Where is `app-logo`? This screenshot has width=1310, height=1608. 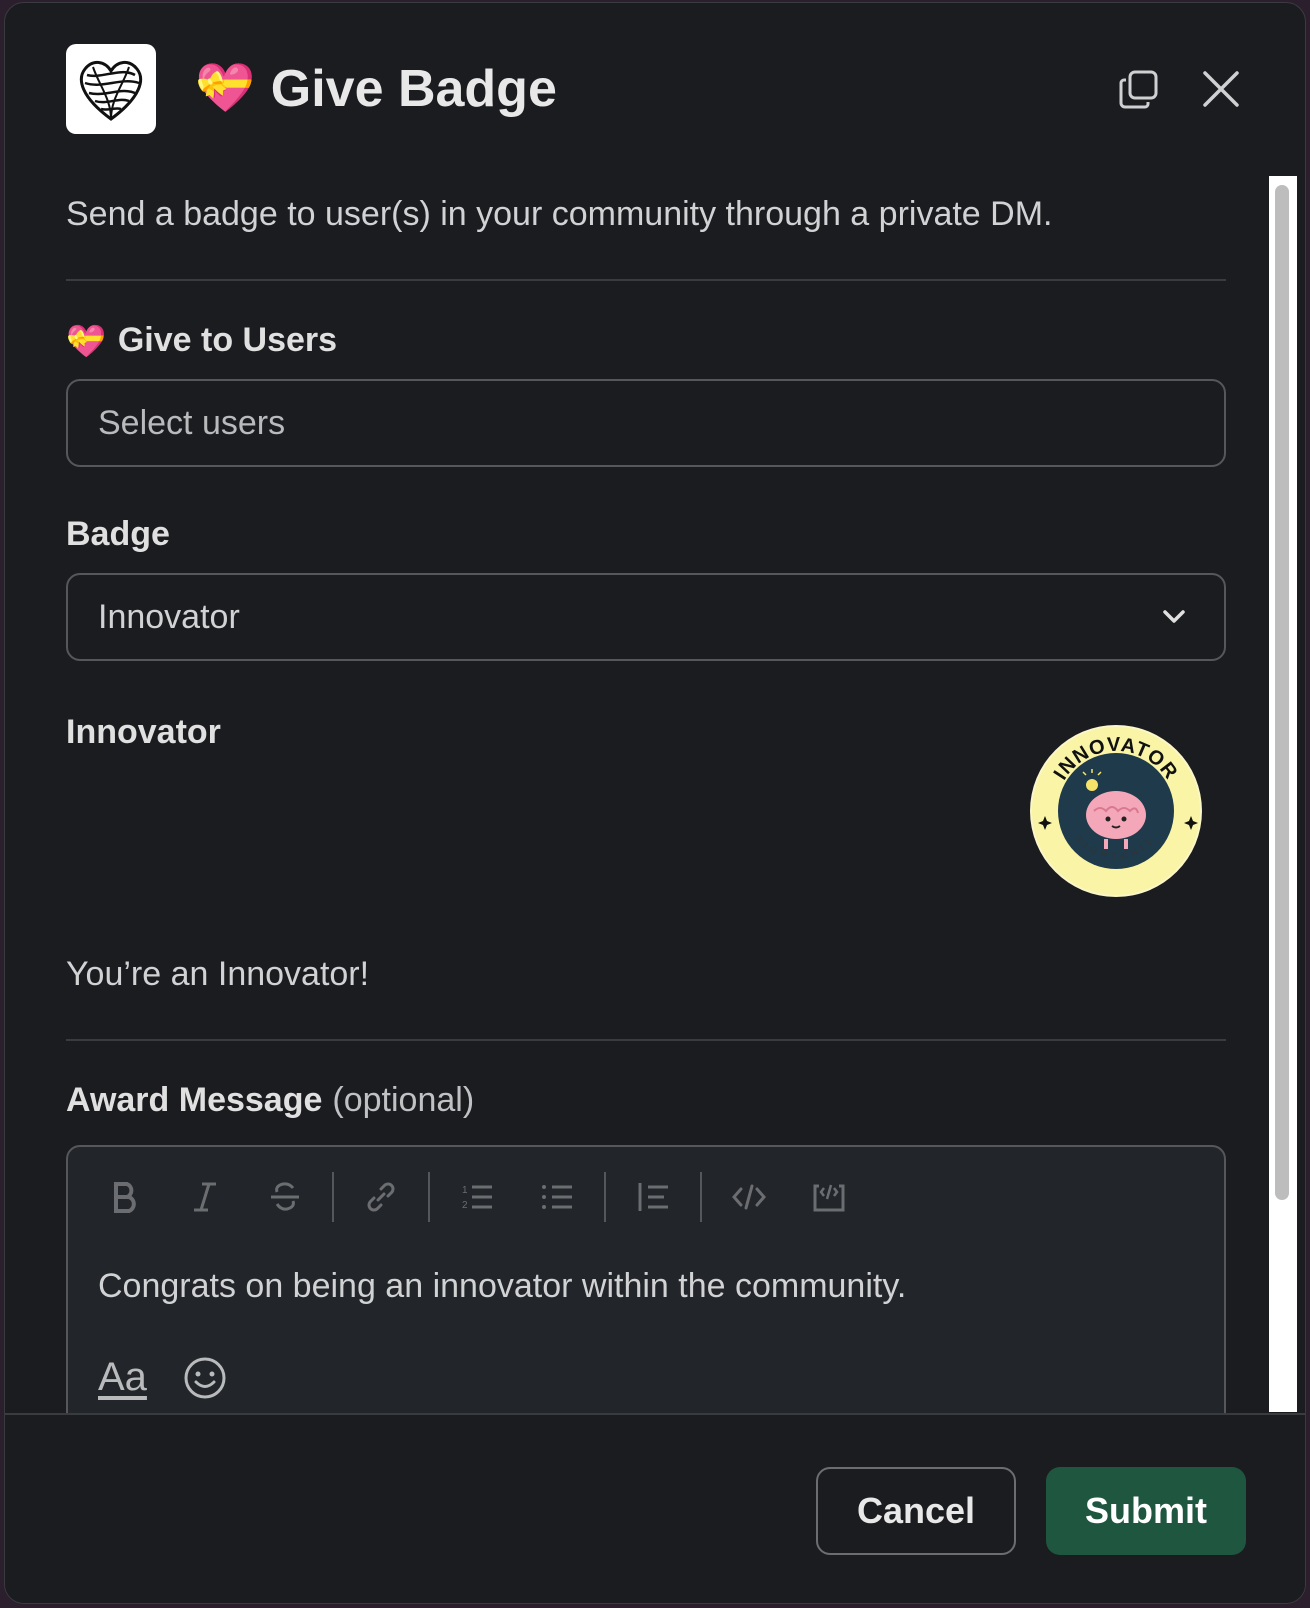
app-logo is located at coordinates (111, 89).